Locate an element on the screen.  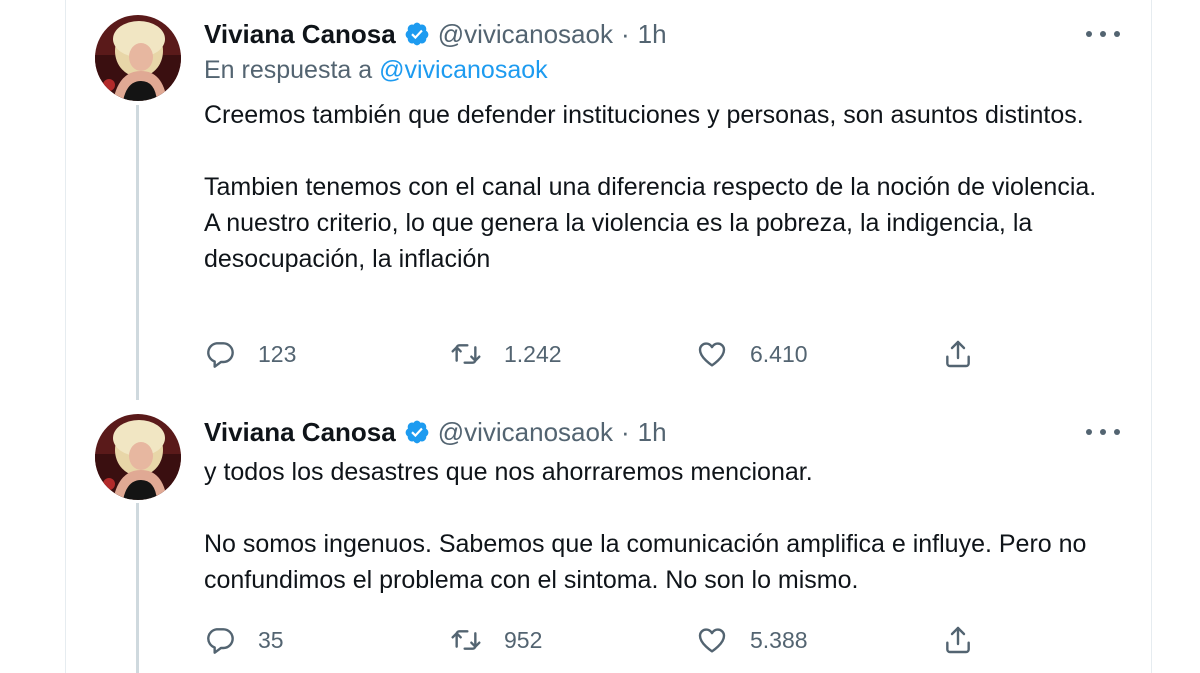
tweet-actions: 123 1.242 6.410 is located at coordinates (594, 354).